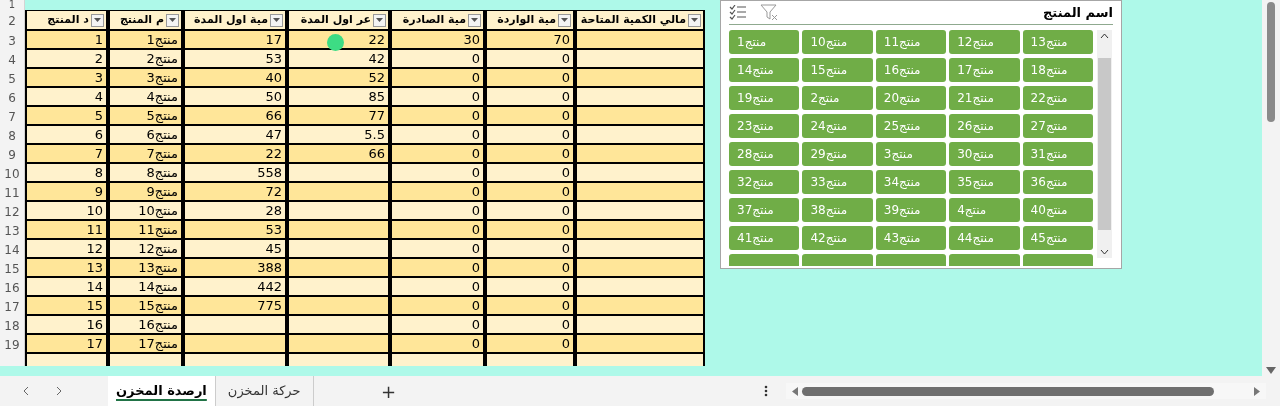 The image size is (1280, 406). Describe the element at coordinates (66, 325) in the screenshot. I see `table-cell: 16` at that location.